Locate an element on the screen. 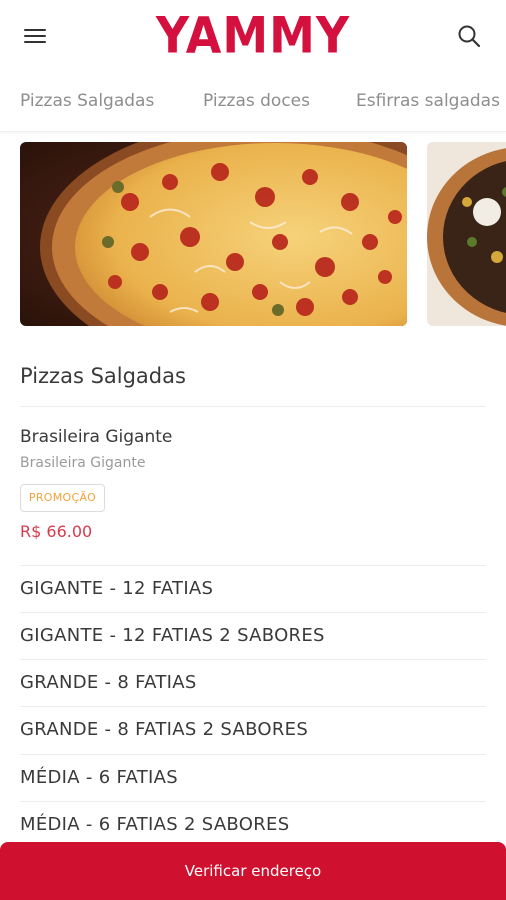  size-option-media-6-2-sabores: MÉDIA - 6 FATIAS 2 SABORES is located at coordinates (253, 824).